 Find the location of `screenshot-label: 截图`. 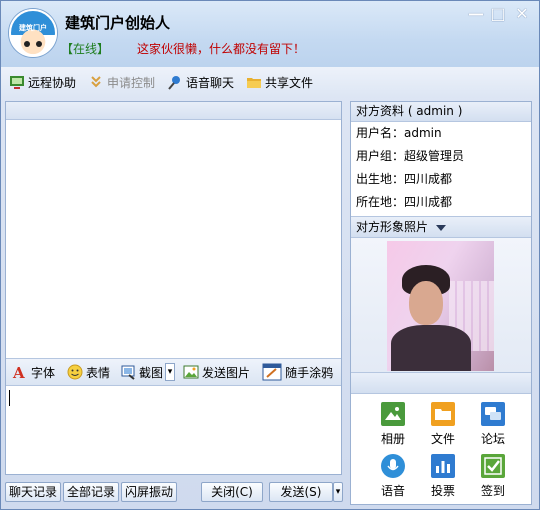

screenshot-label: 截图 is located at coordinates (151, 372).